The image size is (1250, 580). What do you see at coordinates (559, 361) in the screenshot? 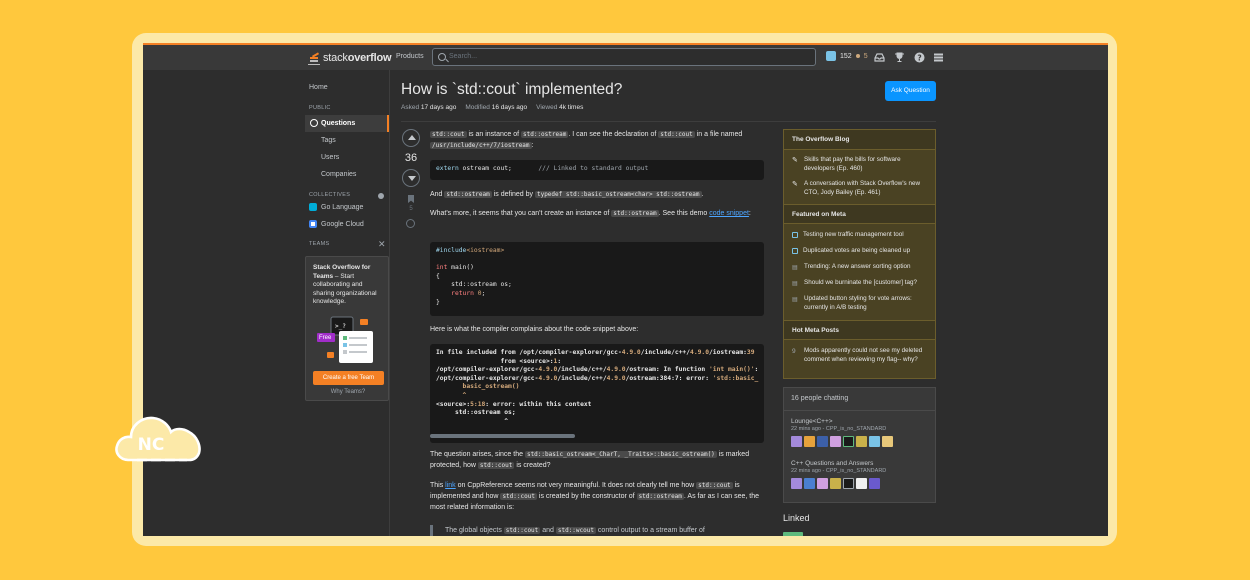
I see `code-token: :` at bounding box center [559, 361].